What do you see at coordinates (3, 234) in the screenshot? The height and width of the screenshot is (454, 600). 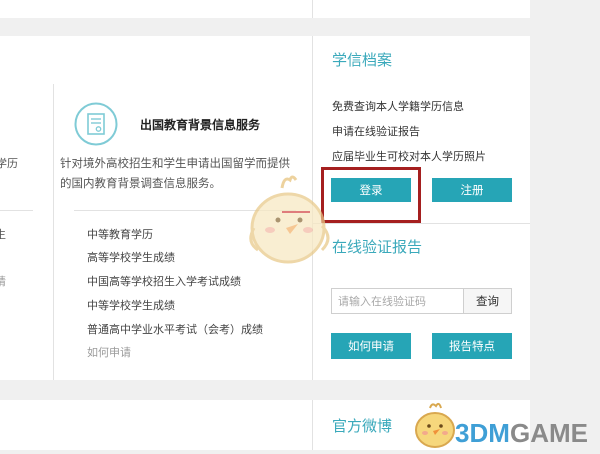 I see `left-fragment-2: 生` at bounding box center [3, 234].